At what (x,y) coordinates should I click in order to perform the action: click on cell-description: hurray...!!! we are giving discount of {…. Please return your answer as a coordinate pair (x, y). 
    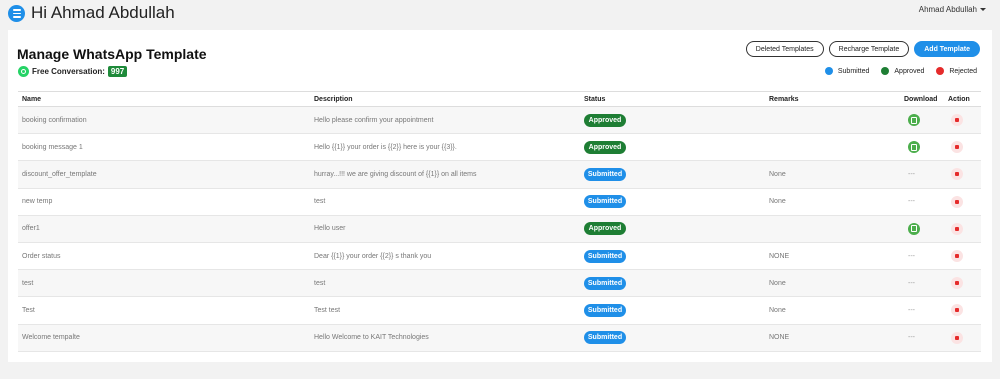
    Looking at the image, I should click on (445, 174).